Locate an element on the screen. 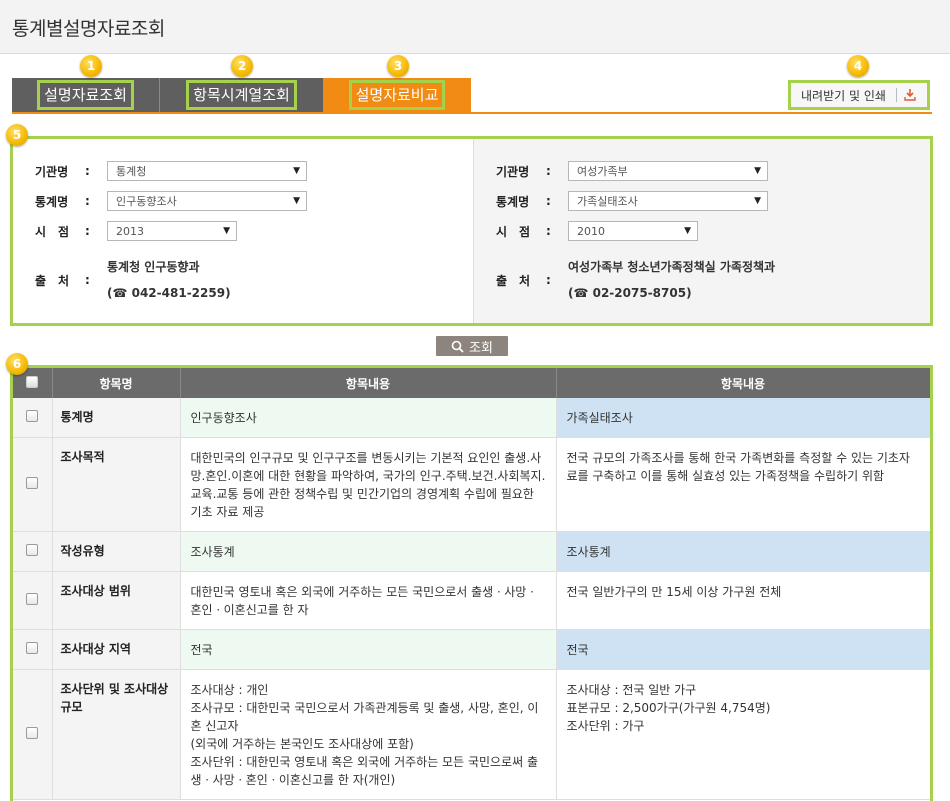 The width and height of the screenshot is (950, 801). item-content-right-cell: 조사통계 is located at coordinates (743, 551).